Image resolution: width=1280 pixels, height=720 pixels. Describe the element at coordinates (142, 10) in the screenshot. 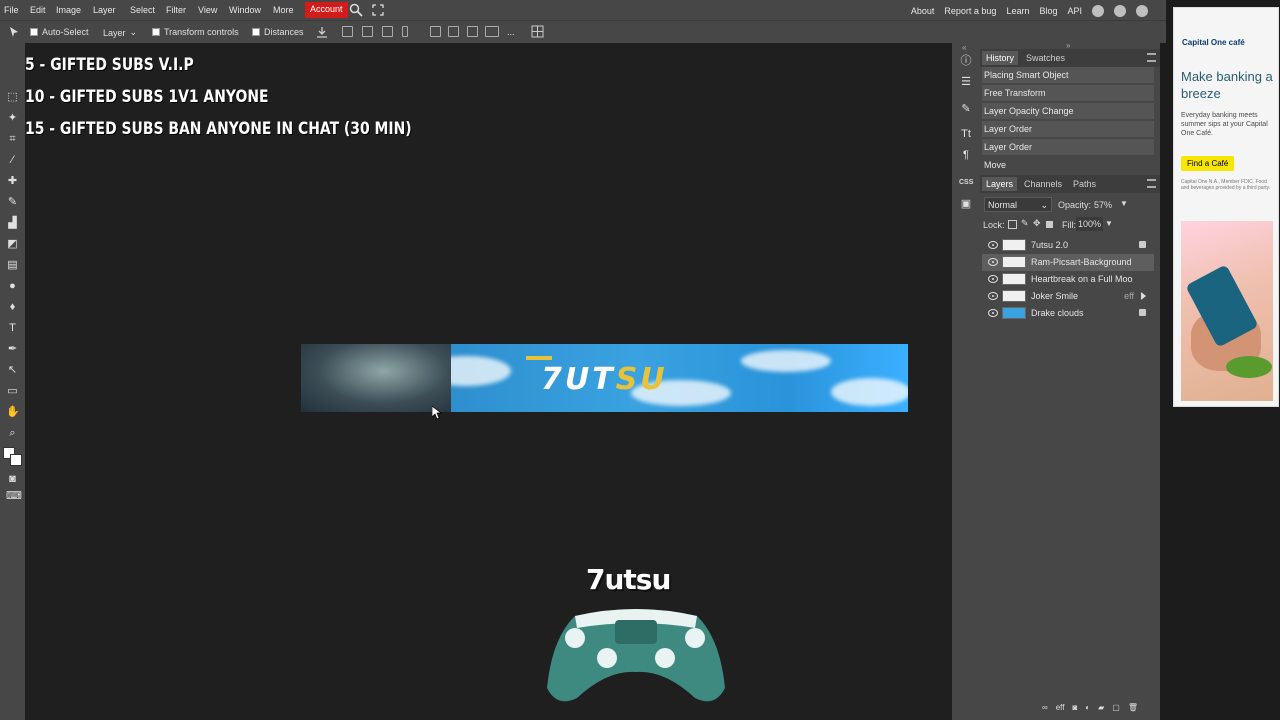

I see `menu-select: Select` at that location.